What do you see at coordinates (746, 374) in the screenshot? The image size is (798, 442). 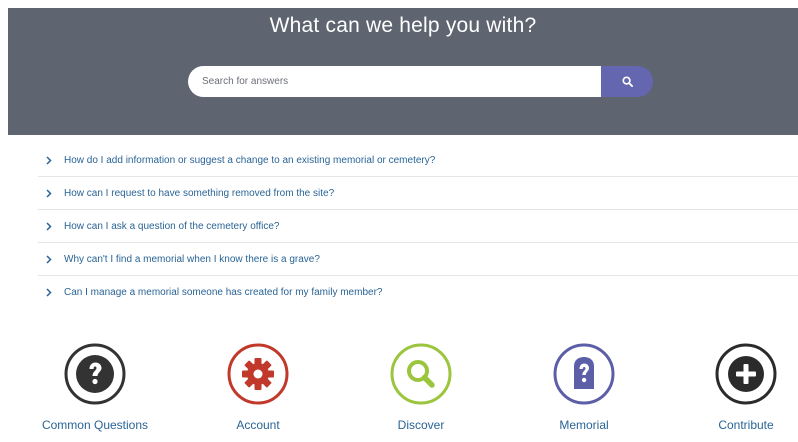 I see `plus-icon` at bounding box center [746, 374].